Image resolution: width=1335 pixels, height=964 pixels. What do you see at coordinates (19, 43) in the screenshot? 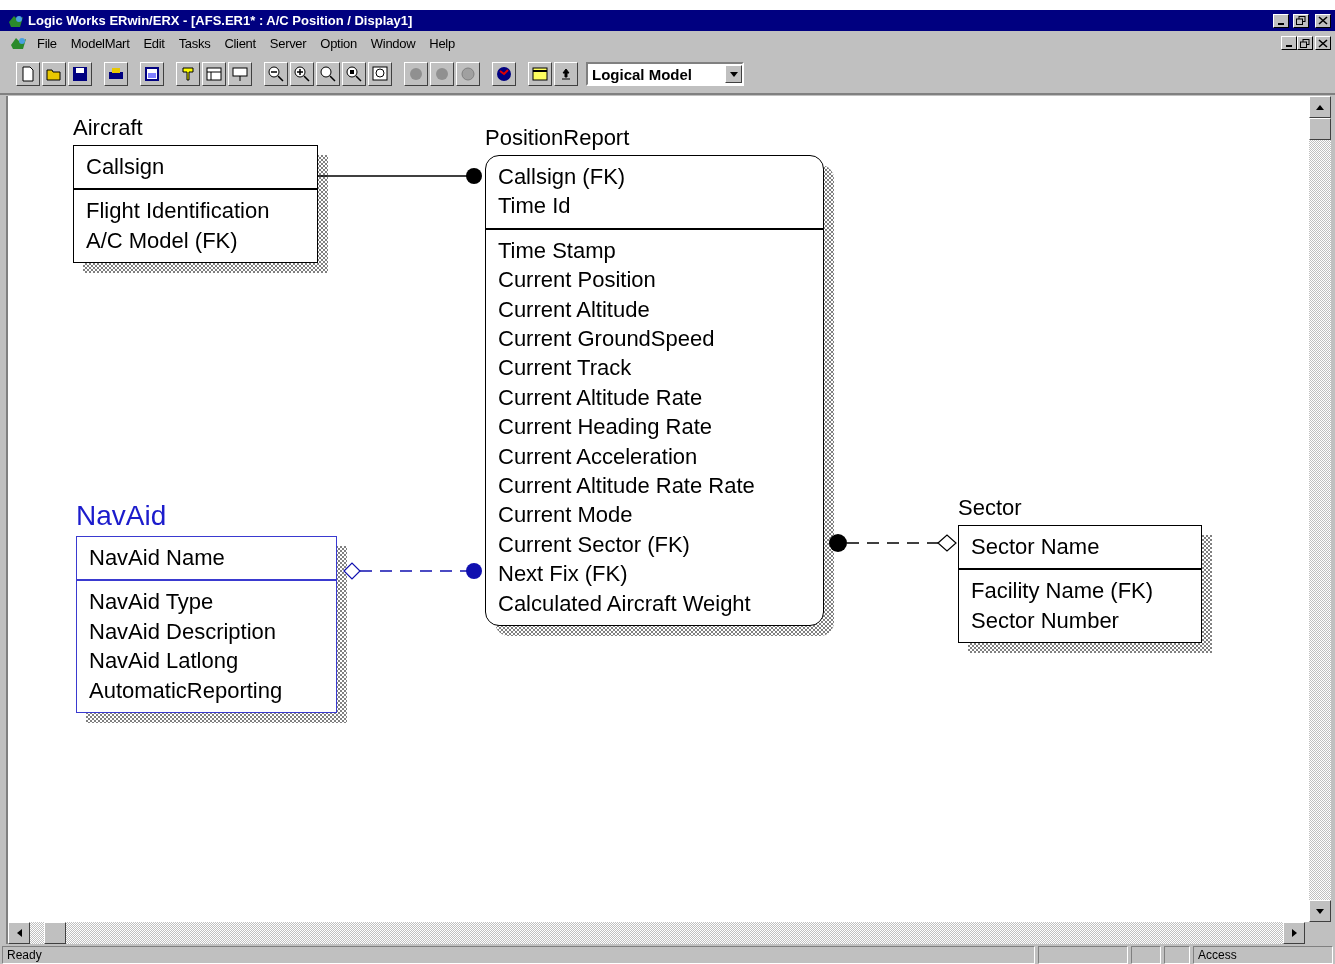
I see `document-icon` at bounding box center [19, 43].